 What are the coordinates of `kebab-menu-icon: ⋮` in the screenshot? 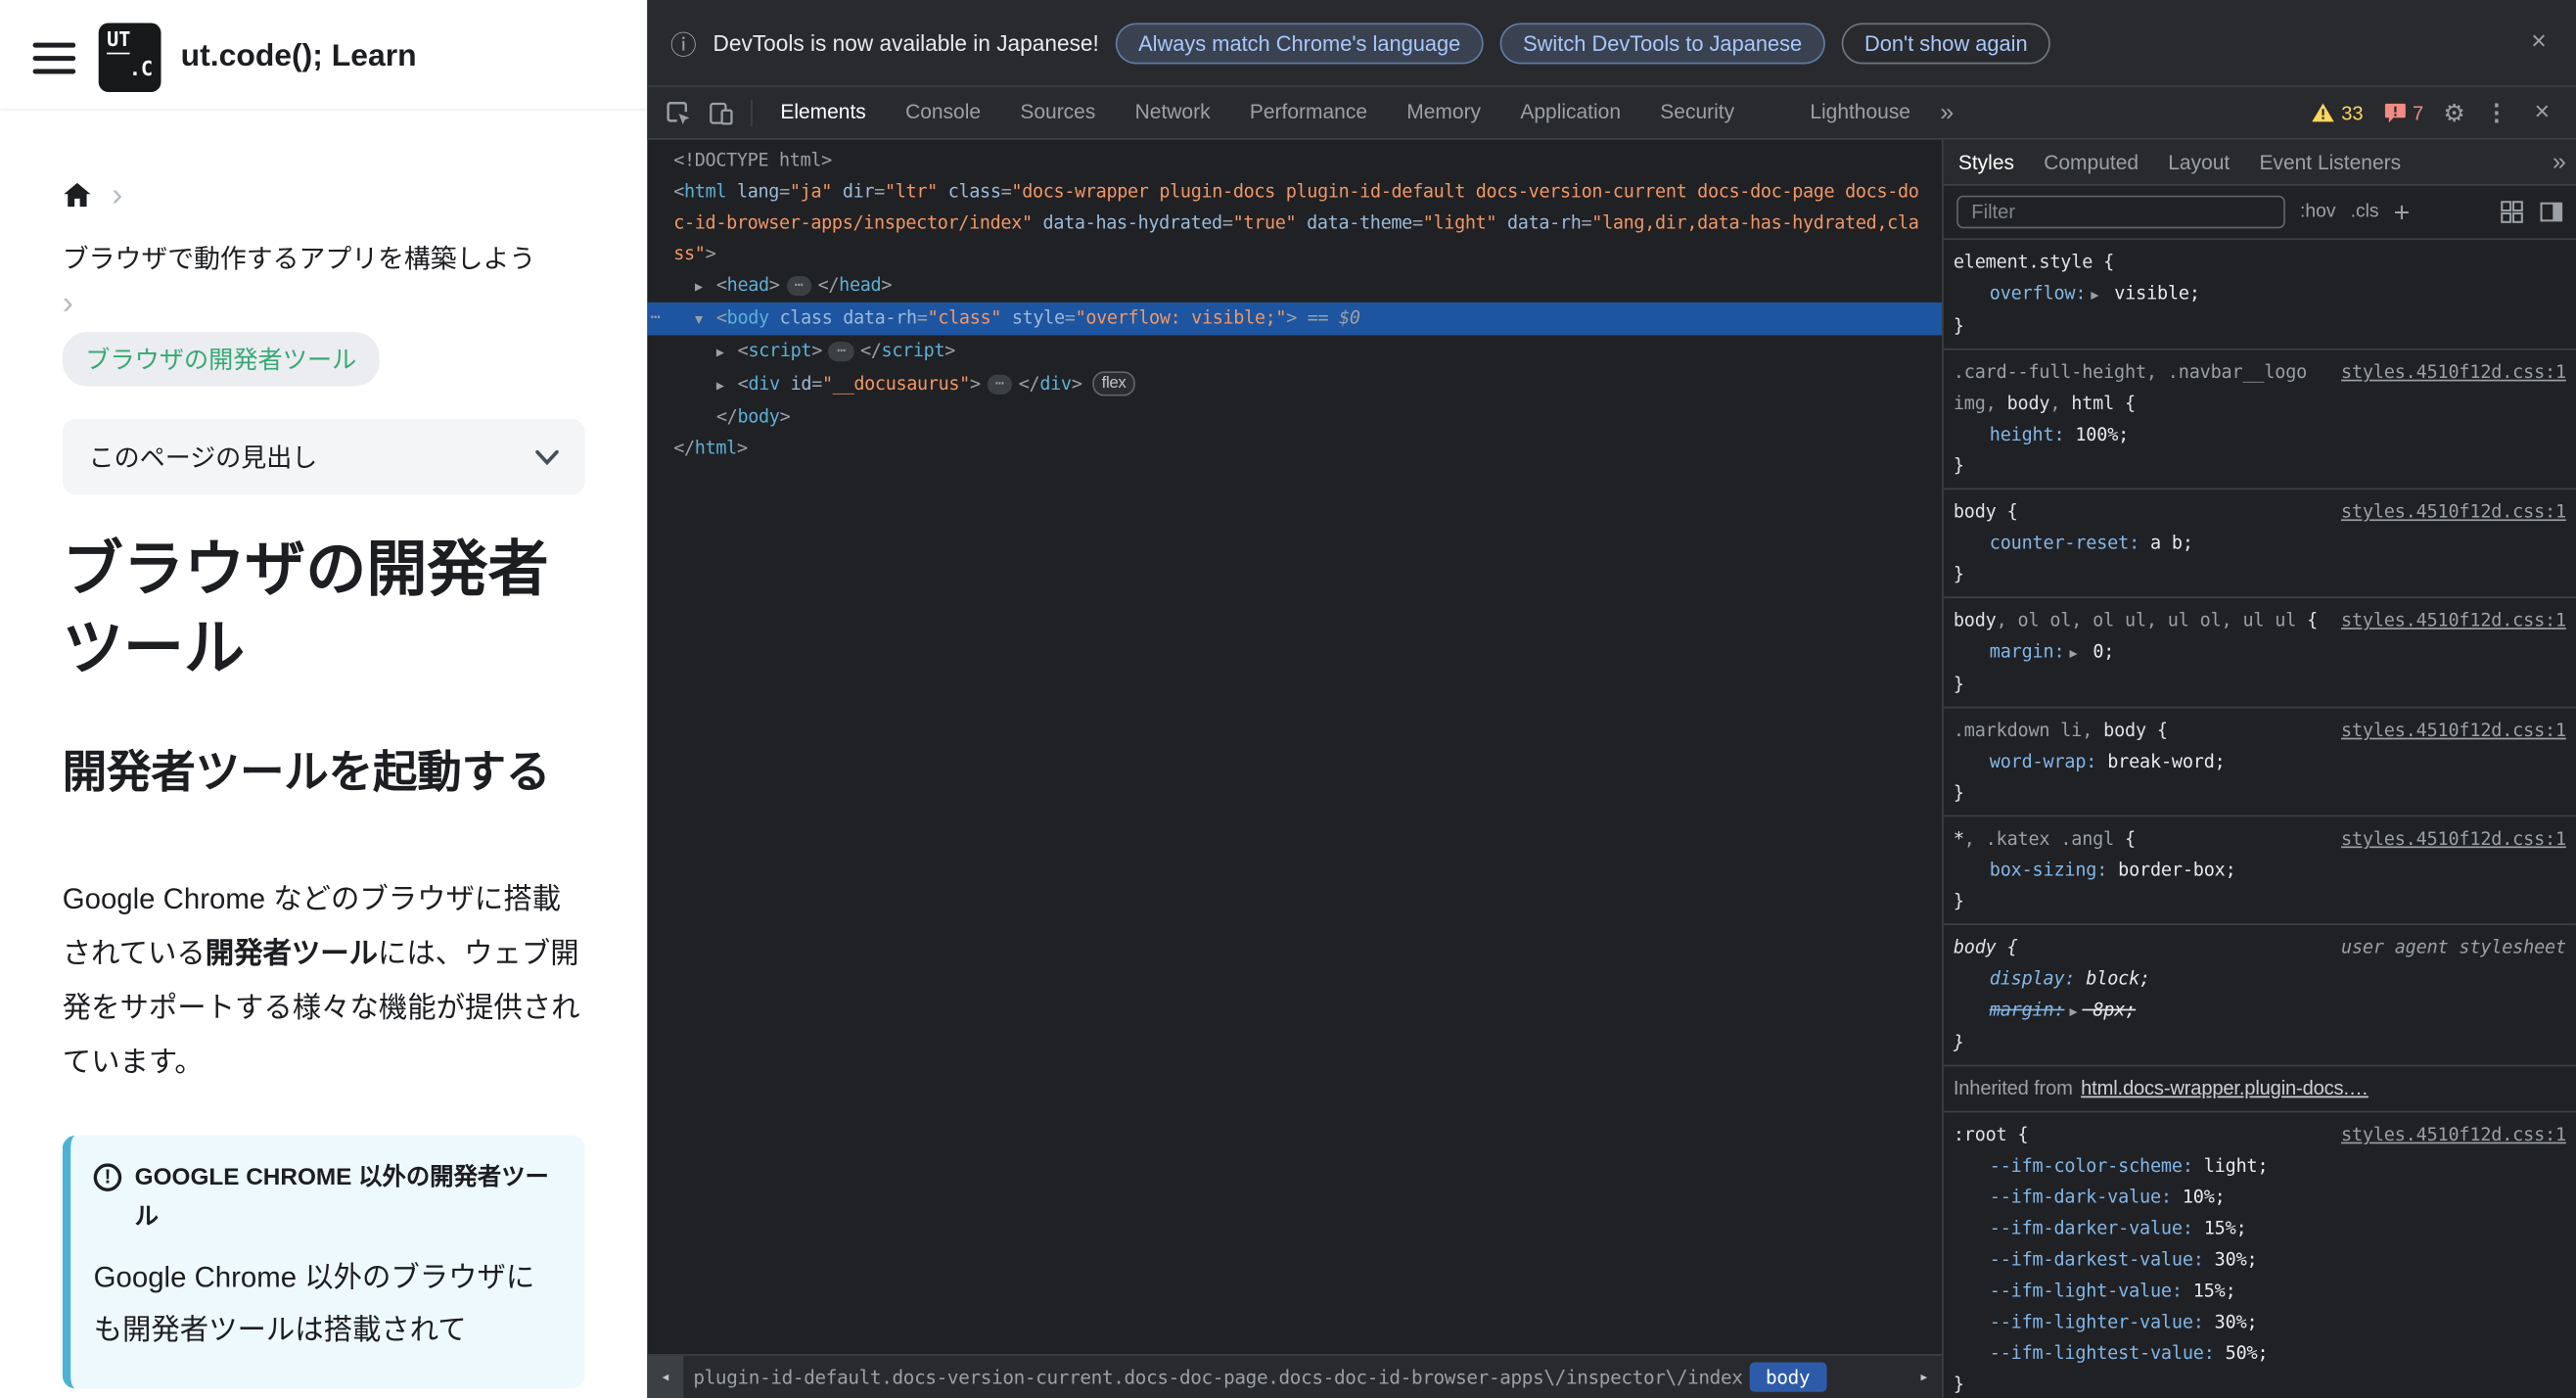 It's located at (2496, 113).